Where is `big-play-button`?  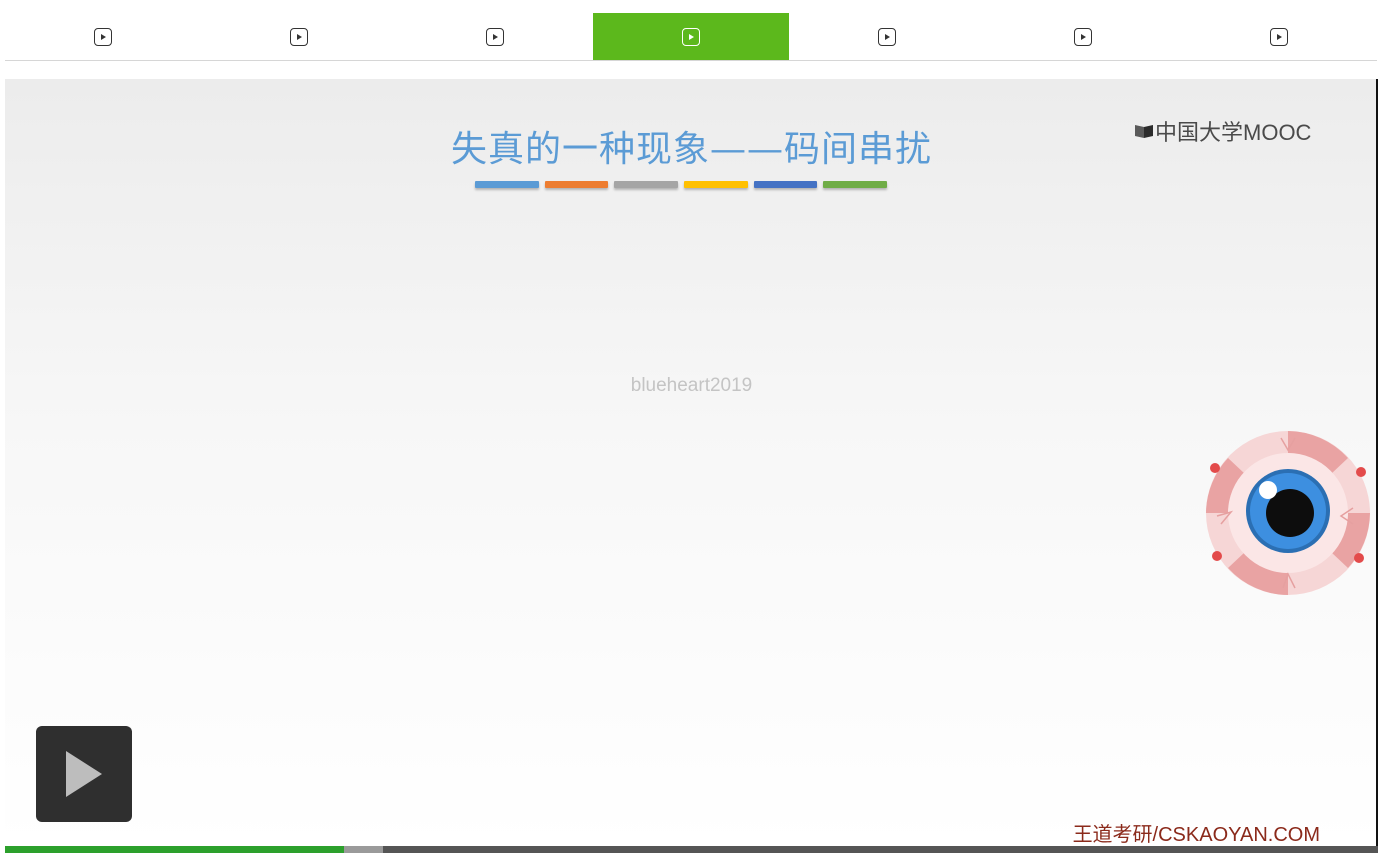
big-play-button is located at coordinates (84, 774).